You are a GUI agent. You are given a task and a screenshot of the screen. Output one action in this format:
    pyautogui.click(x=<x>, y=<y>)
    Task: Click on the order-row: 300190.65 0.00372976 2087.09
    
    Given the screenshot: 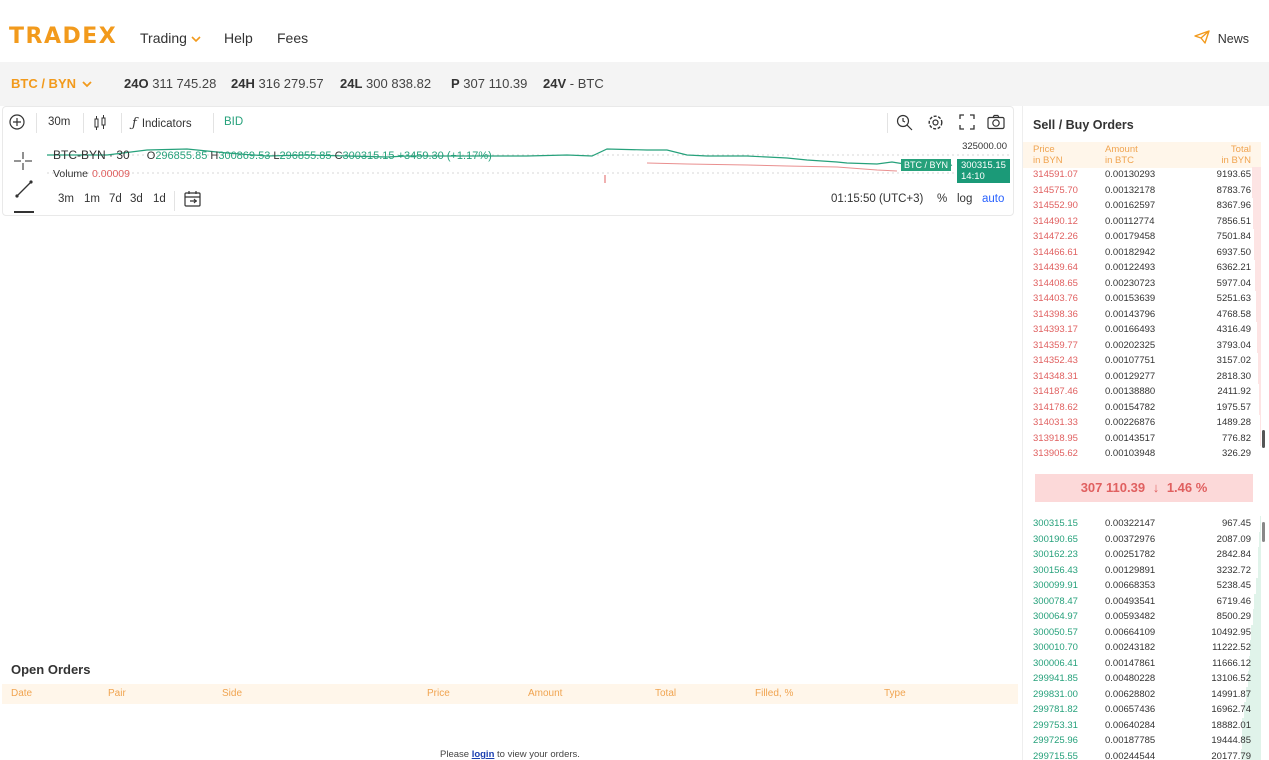 What is the action you would take?
    pyautogui.click(x=1142, y=539)
    